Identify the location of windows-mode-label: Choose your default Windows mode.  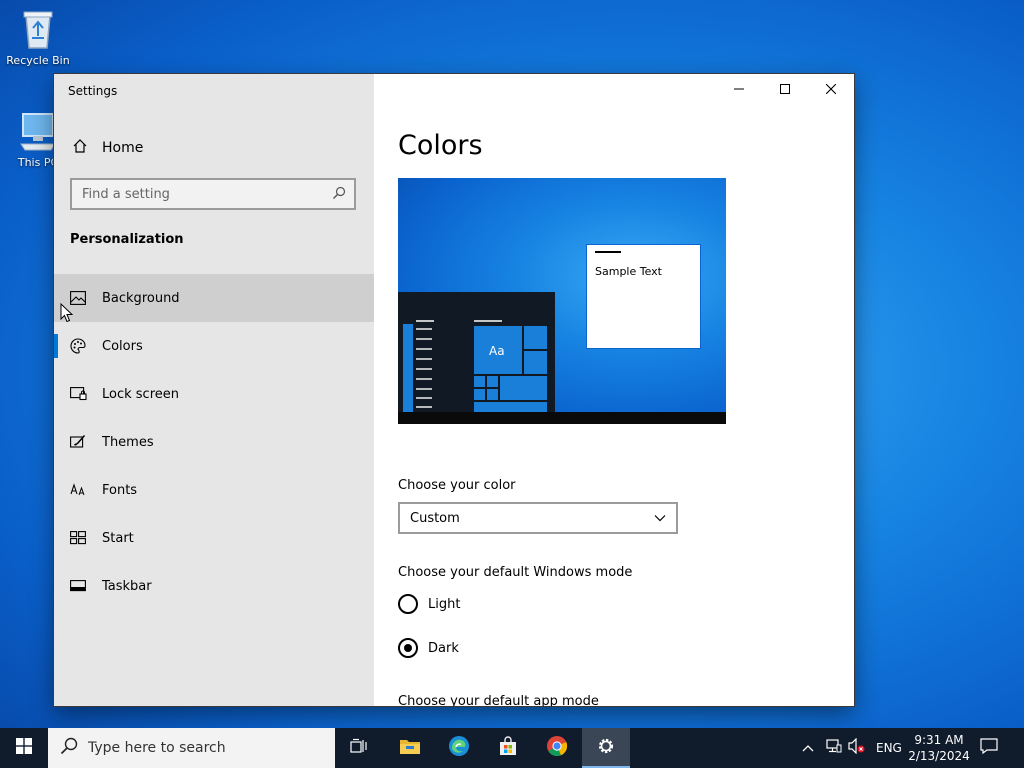
(515, 572).